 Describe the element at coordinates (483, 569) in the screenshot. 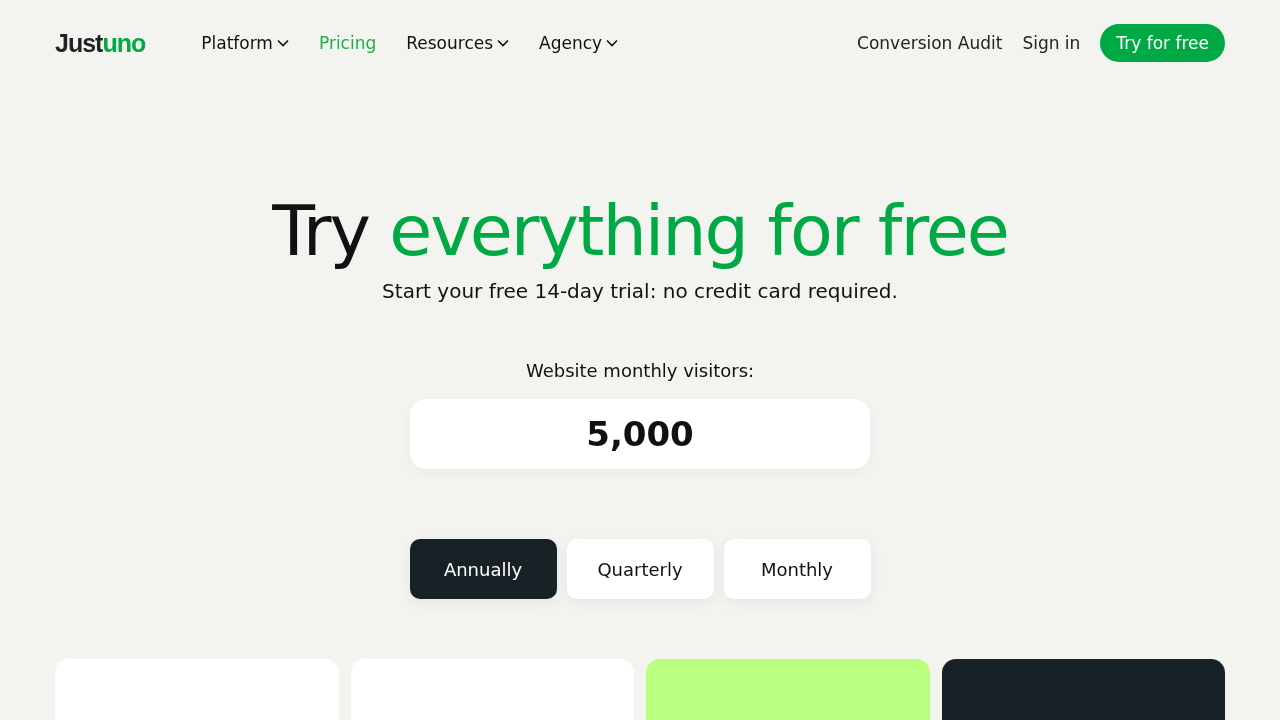

I see `billing-tab: Annually` at that location.